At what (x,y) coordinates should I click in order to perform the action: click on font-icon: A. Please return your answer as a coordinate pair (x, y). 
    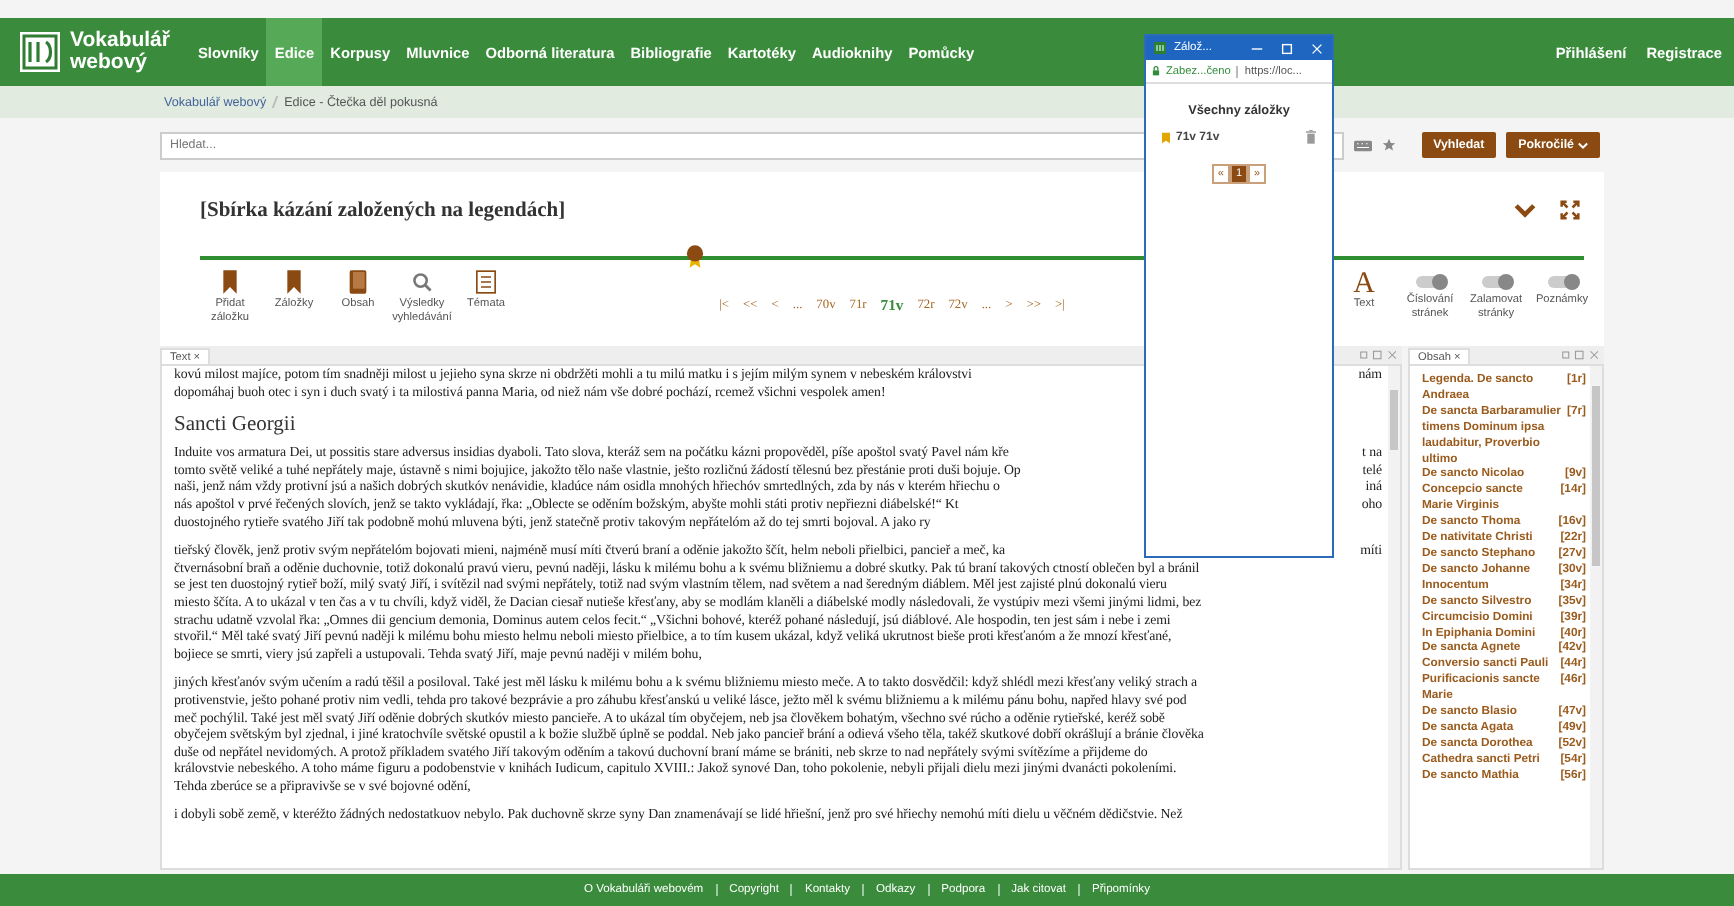
    Looking at the image, I should click on (1364, 284).